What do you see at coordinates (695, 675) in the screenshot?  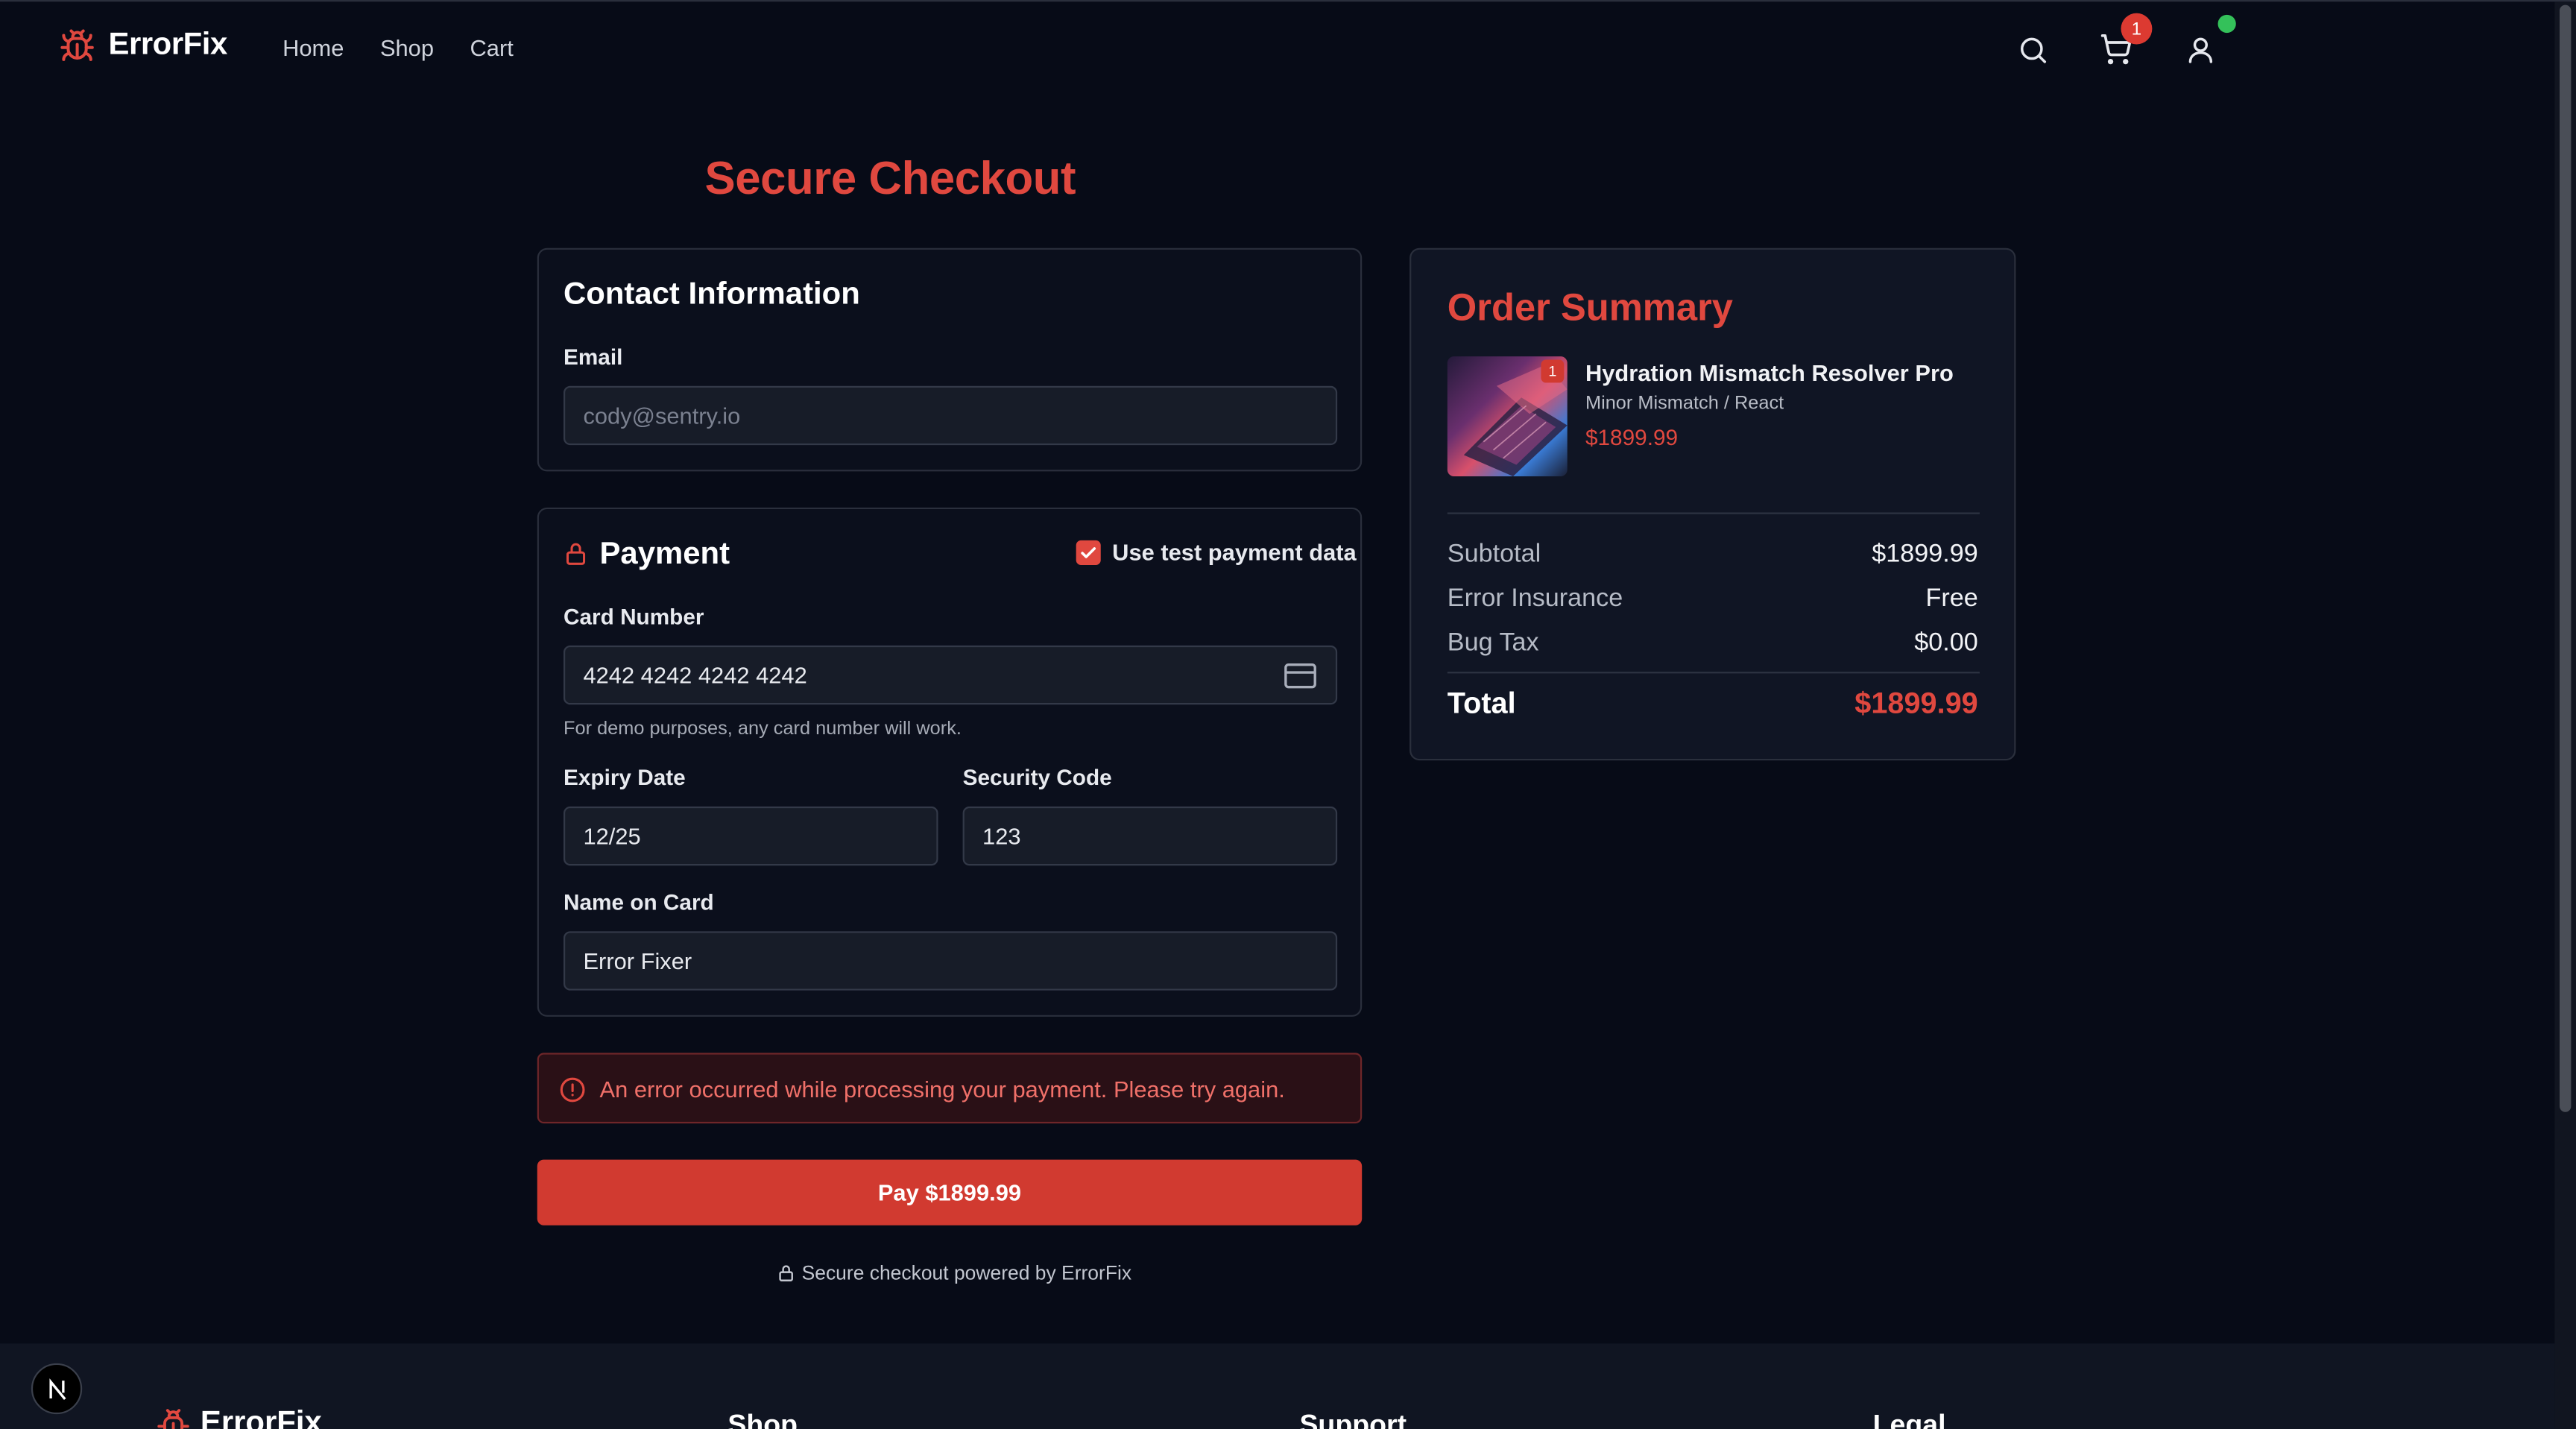 I see `card-number-value: 4242 4242 4242 4242` at bounding box center [695, 675].